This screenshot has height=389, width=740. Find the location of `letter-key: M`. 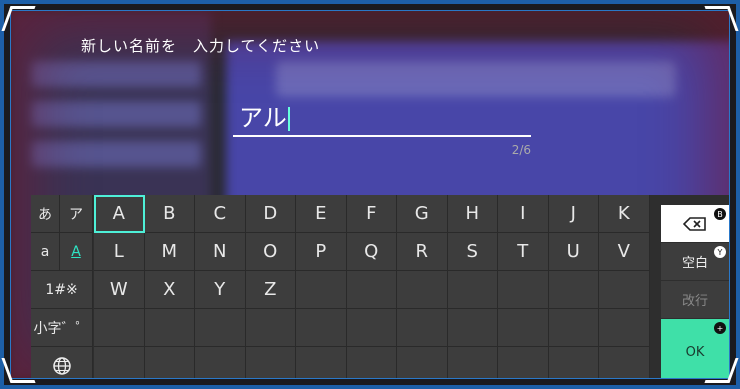

letter-key: M is located at coordinates (169, 252).